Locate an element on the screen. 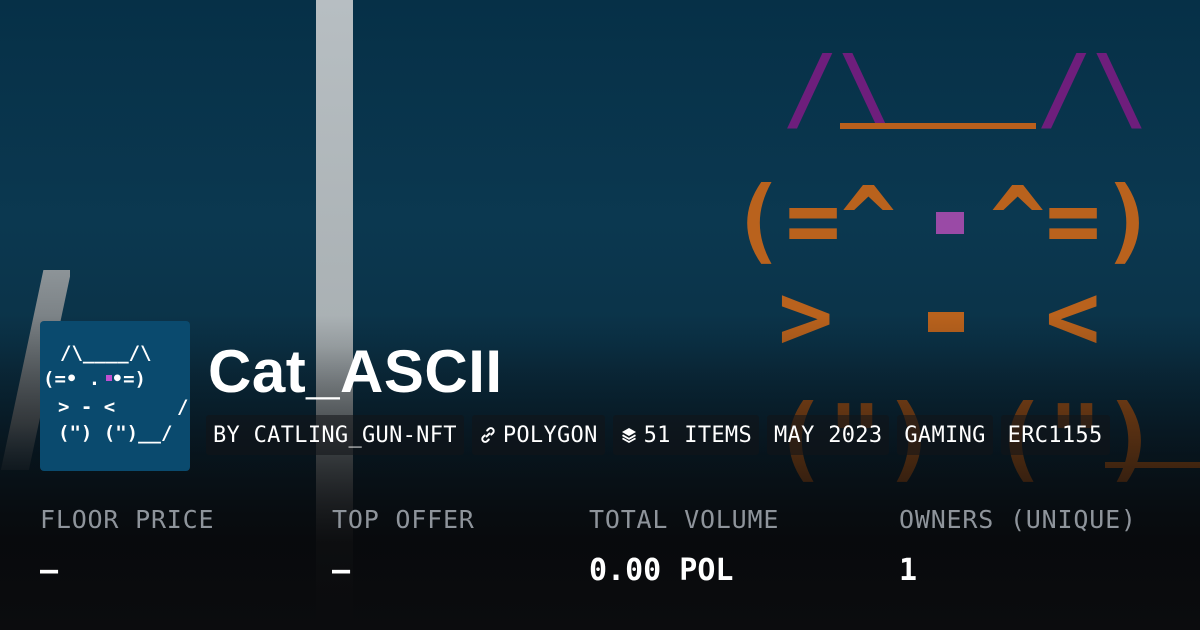 Image resolution: width=1200 pixels, height=630 pixels. avatar-line-ears: /\____/\ is located at coordinates (106, 353).